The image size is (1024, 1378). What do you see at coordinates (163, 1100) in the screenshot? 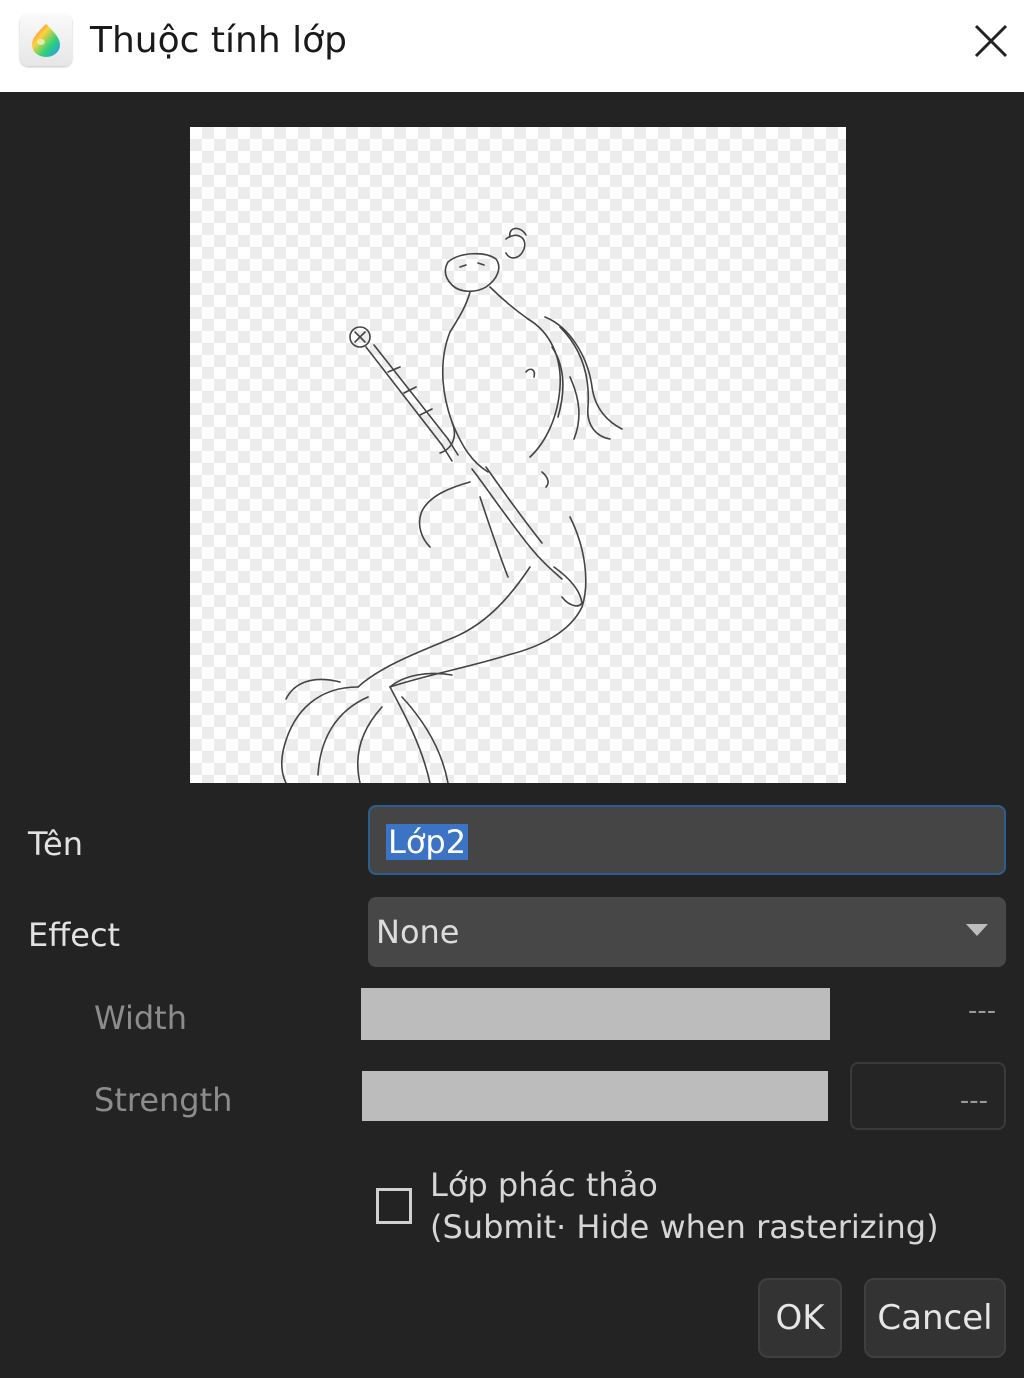
I see `strength-label: Strength` at bounding box center [163, 1100].